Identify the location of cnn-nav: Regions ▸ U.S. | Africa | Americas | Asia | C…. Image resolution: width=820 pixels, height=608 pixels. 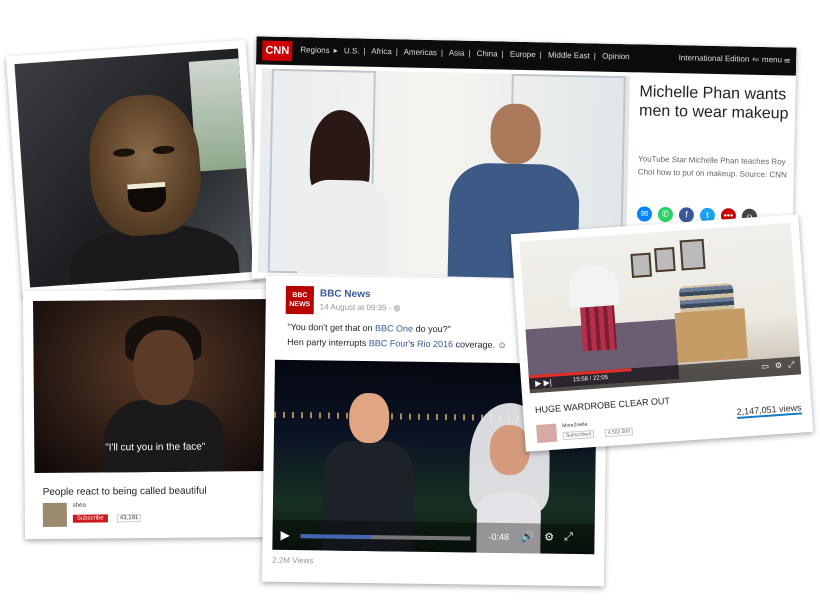
(465, 53).